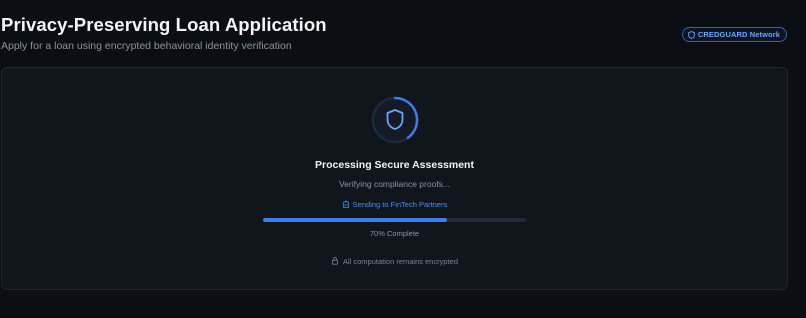 This screenshot has height=318, width=806. What do you see at coordinates (738, 34) in the screenshot?
I see `network-badge-label: CREDGUARD Network` at bounding box center [738, 34].